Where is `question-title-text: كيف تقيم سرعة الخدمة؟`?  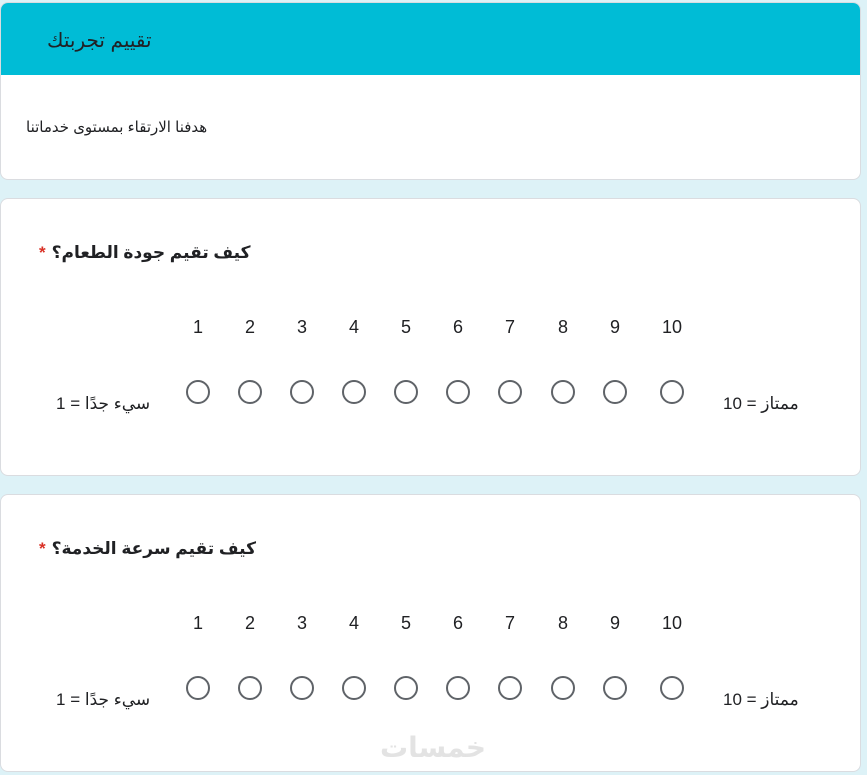 question-title-text: كيف تقيم سرعة الخدمة؟ is located at coordinates (153, 548).